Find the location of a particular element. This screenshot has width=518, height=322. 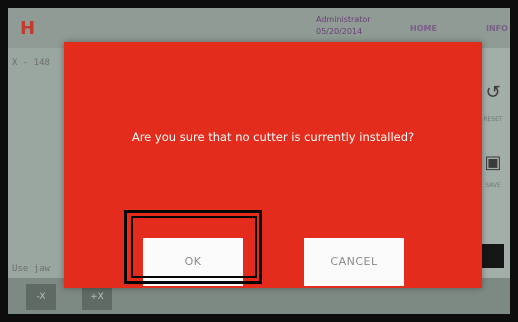

minus-x-button: -X is located at coordinates (41, 297).